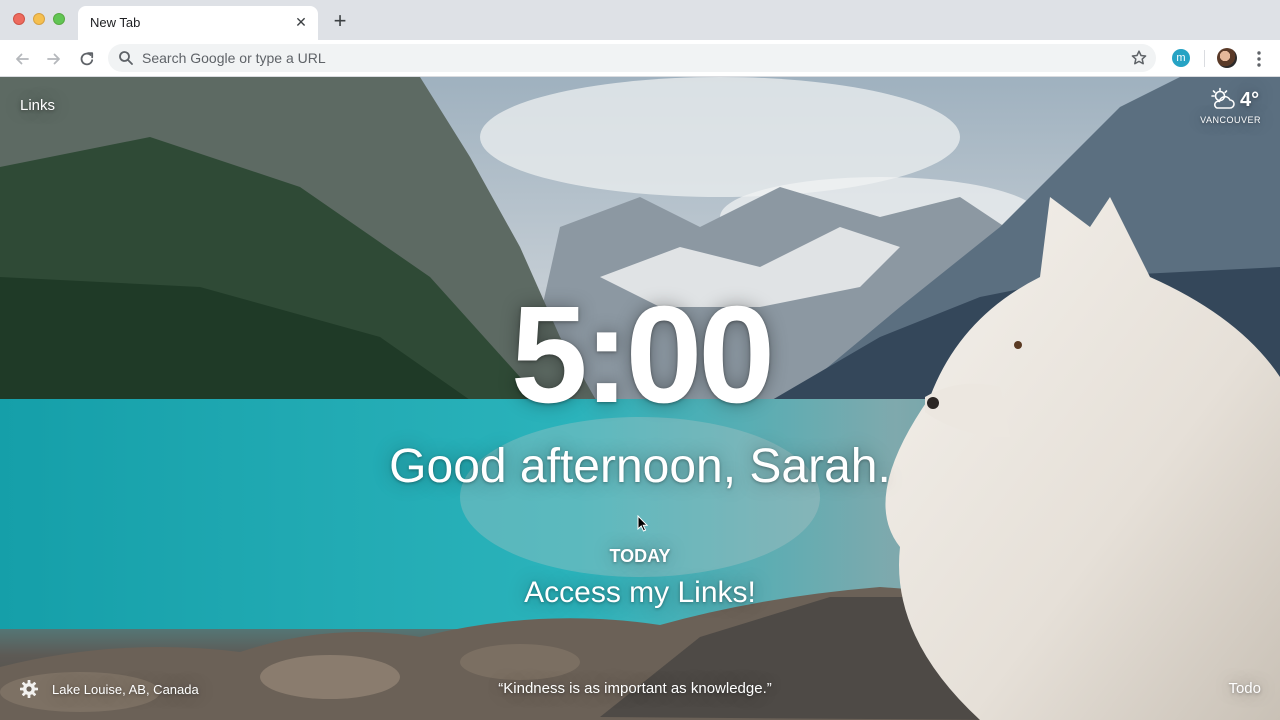 The image size is (1280, 720). I want to click on kebab-menu-icon, so click(1259, 59).